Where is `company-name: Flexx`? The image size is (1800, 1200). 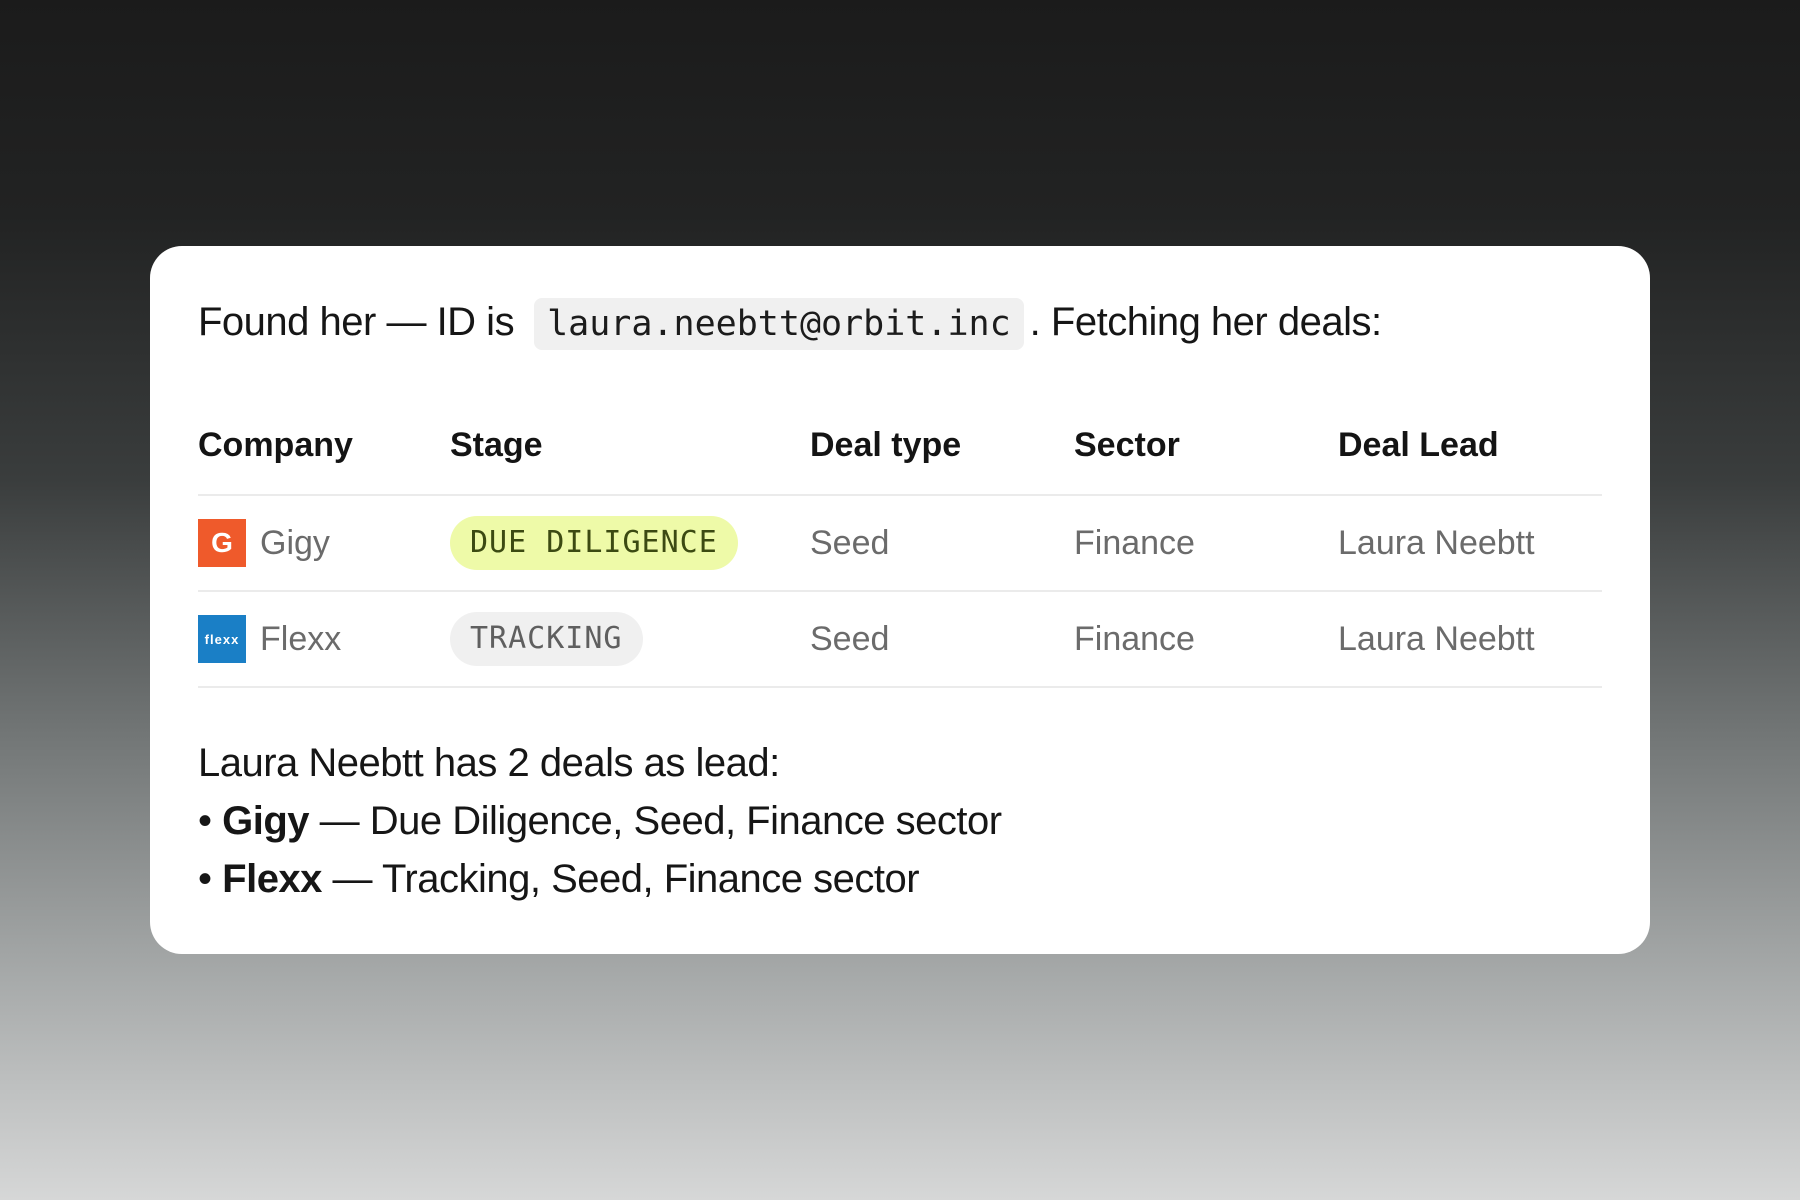
company-name: Flexx is located at coordinates (300, 639).